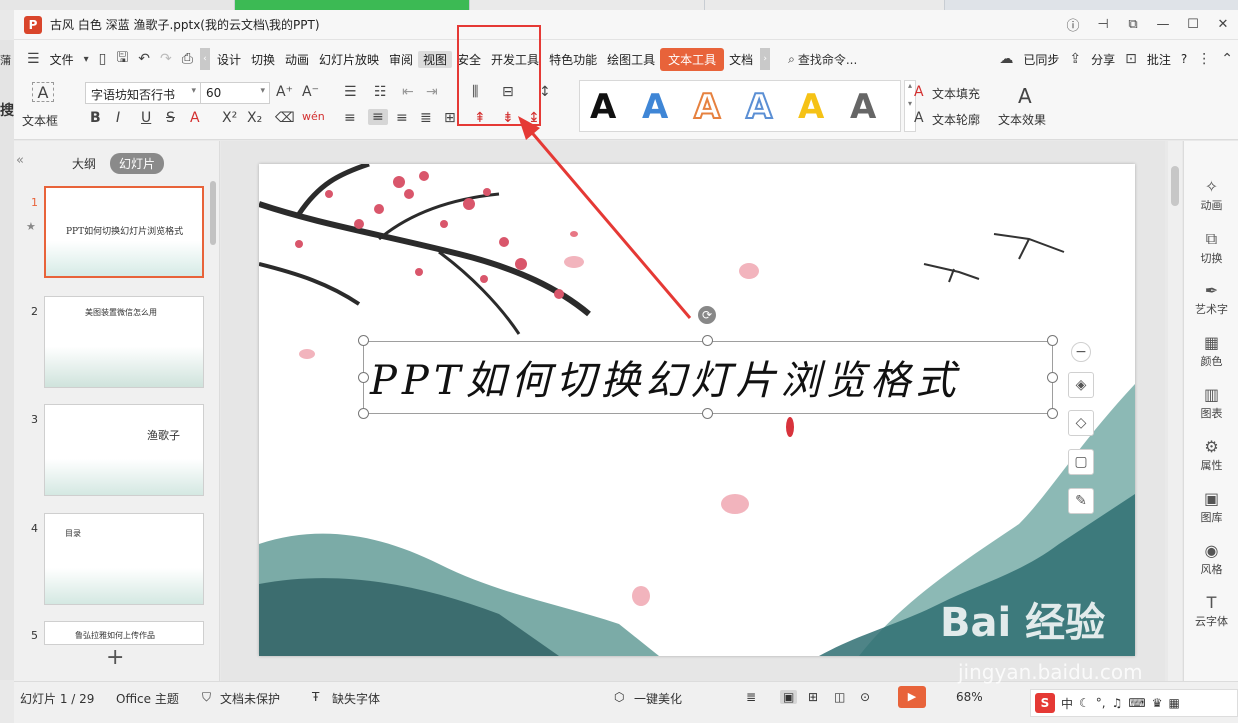  Describe the element at coordinates (103, 59) in the screenshot. I see `new-document-icon: ▯` at that location.